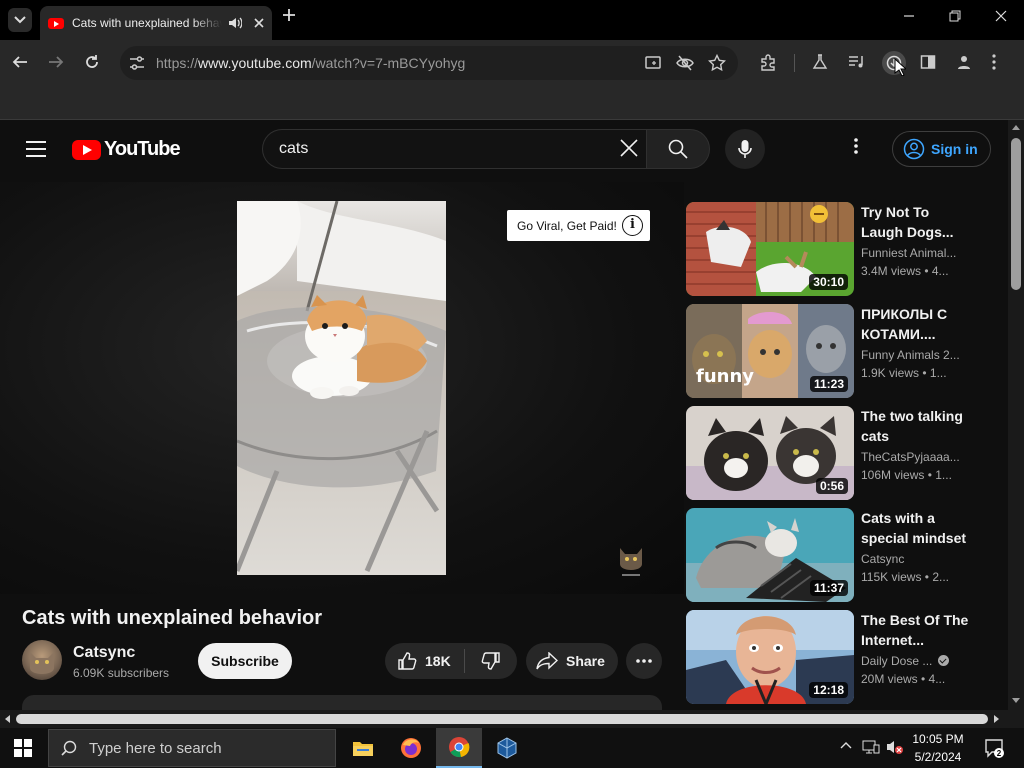 Image resolution: width=1024 pixels, height=768 pixels. I want to click on site-info-icon, so click(137, 63).